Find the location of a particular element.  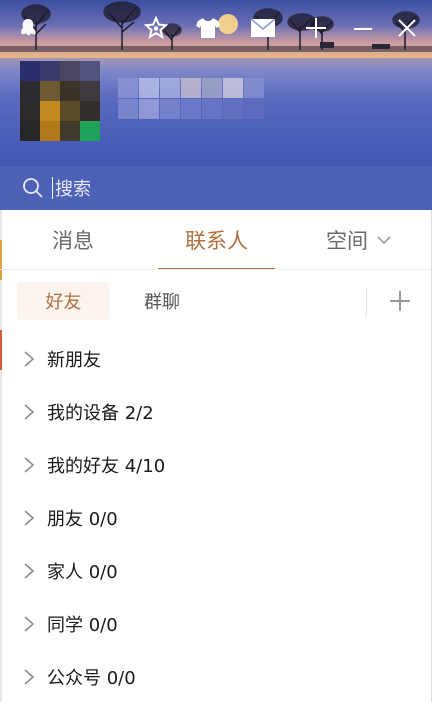

tab-label: 联系人 is located at coordinates (216, 241).